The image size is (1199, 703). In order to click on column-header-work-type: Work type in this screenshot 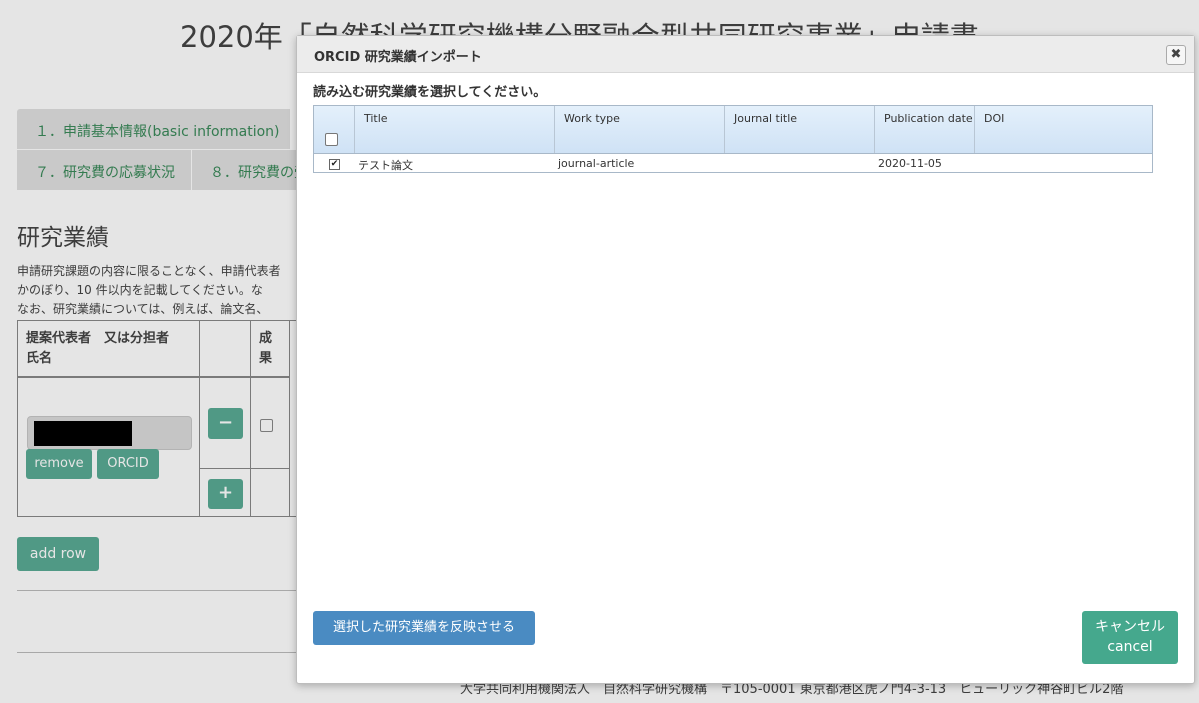, I will do `click(640, 129)`.